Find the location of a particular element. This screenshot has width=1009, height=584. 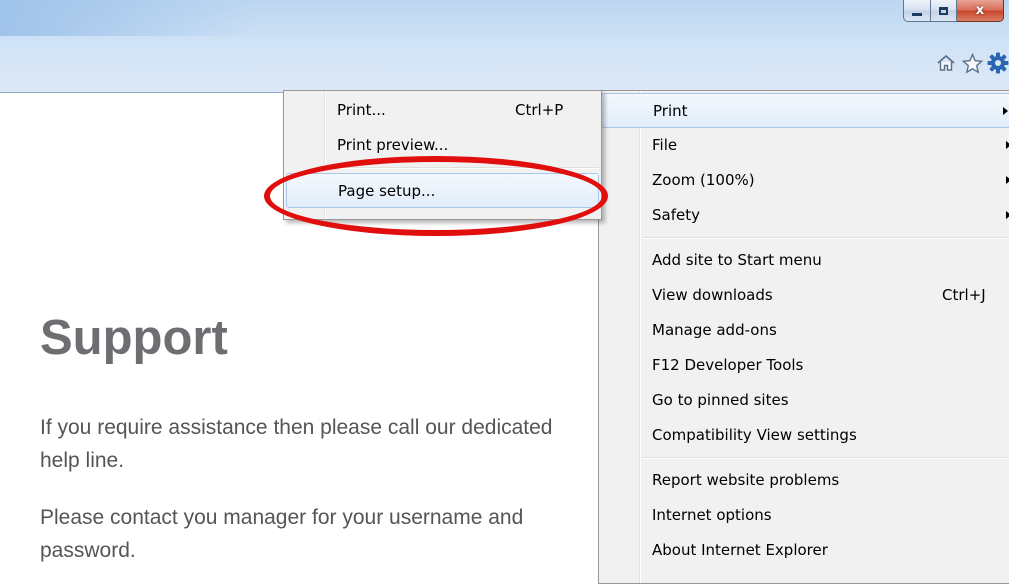

menu-item-safety: Safety is located at coordinates (804, 215).